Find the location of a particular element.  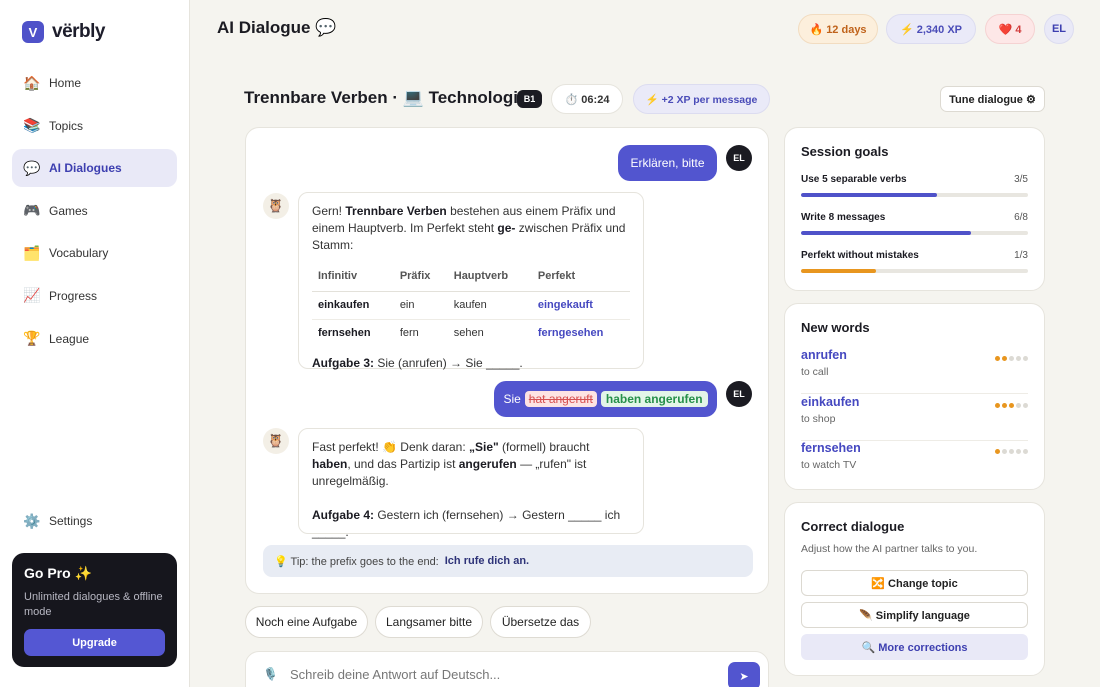

user-avatar-small: EL is located at coordinates (739, 158).